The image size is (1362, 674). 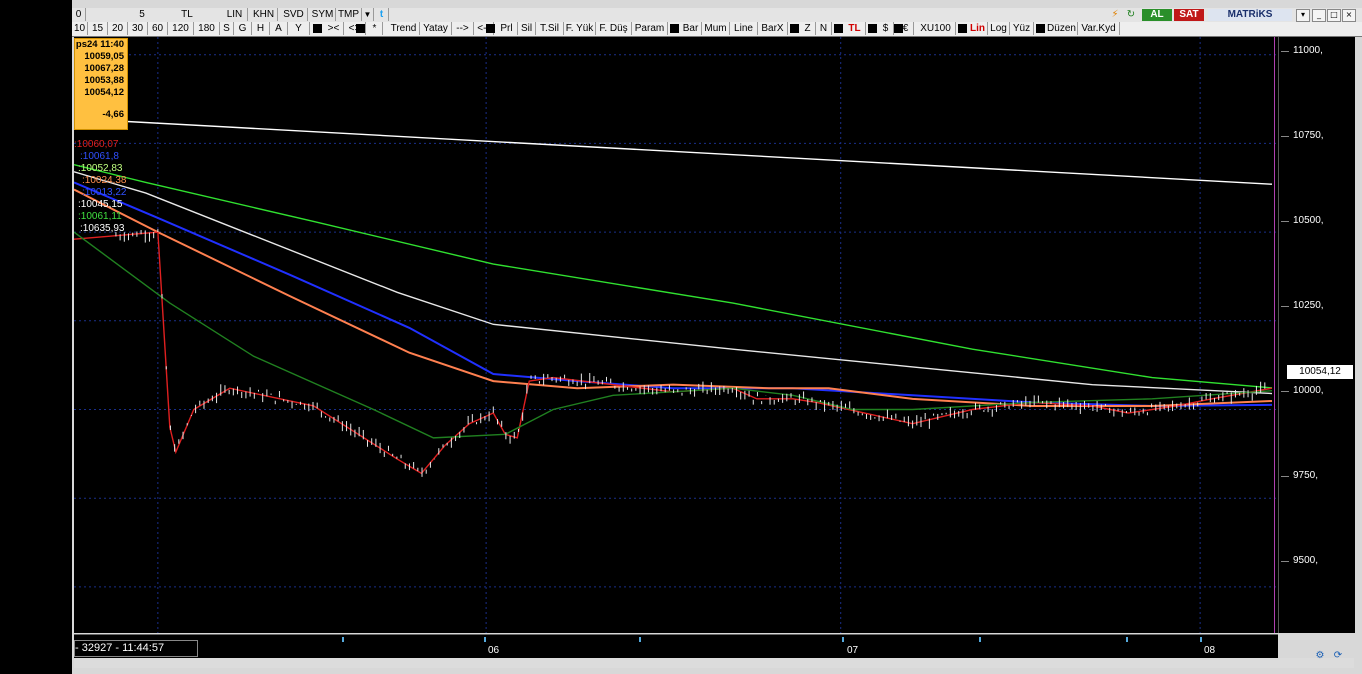 I want to click on tb-p120: 120, so click(x=181, y=28).